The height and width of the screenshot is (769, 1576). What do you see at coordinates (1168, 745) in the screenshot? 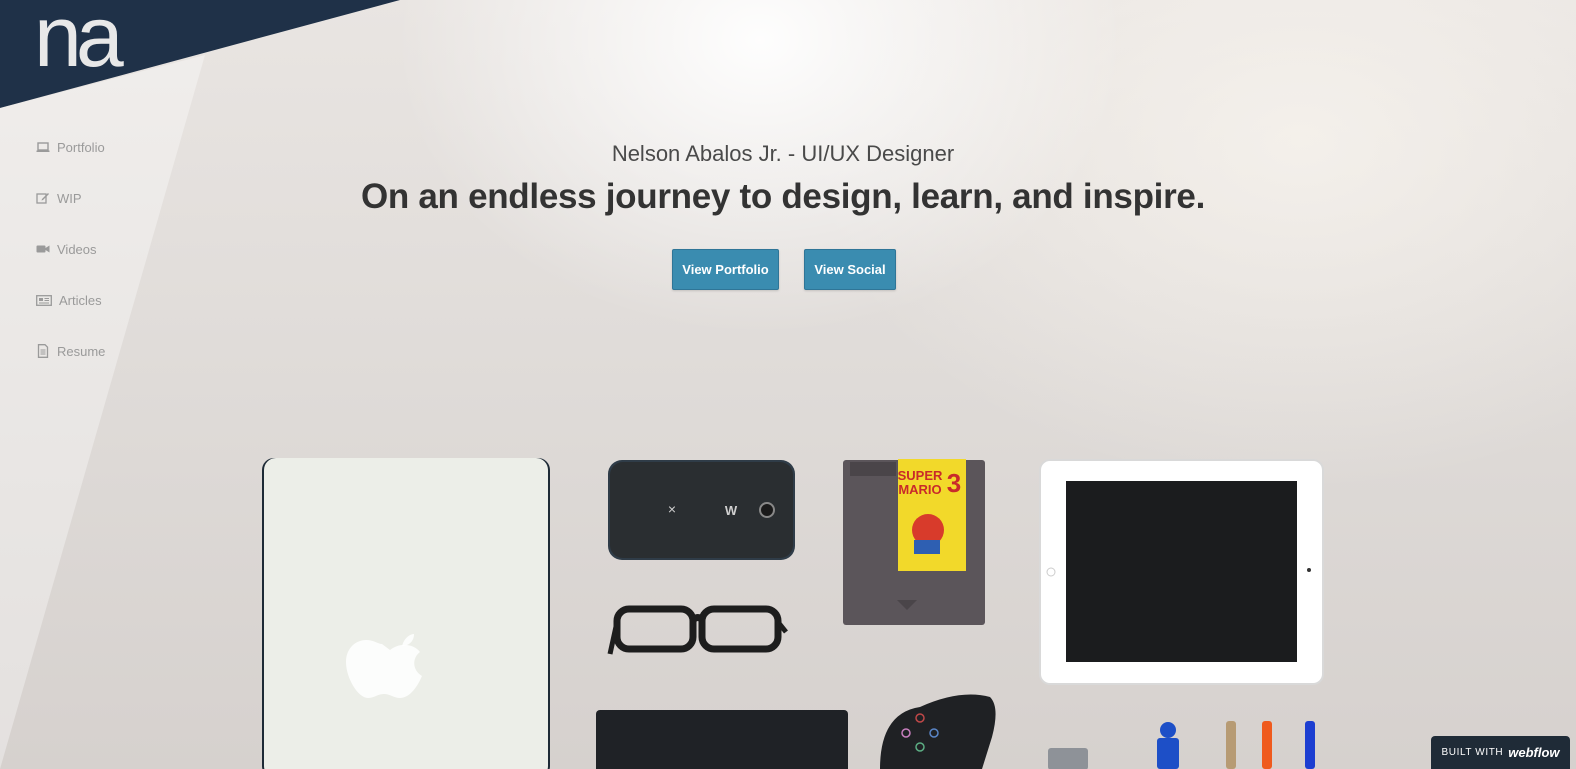
I see `lego-figure-image` at bounding box center [1168, 745].